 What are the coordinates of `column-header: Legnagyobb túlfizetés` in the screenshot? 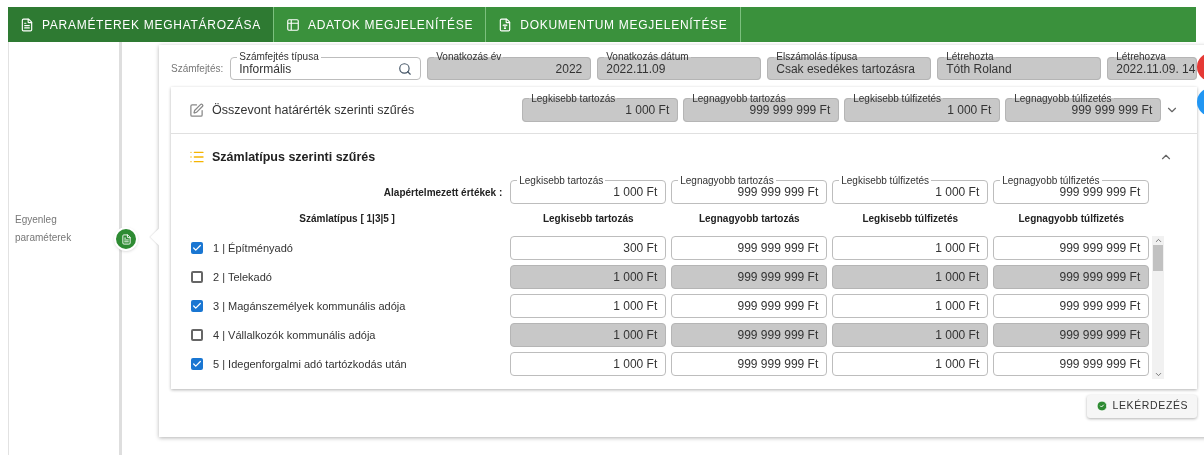 It's located at (1071, 219).